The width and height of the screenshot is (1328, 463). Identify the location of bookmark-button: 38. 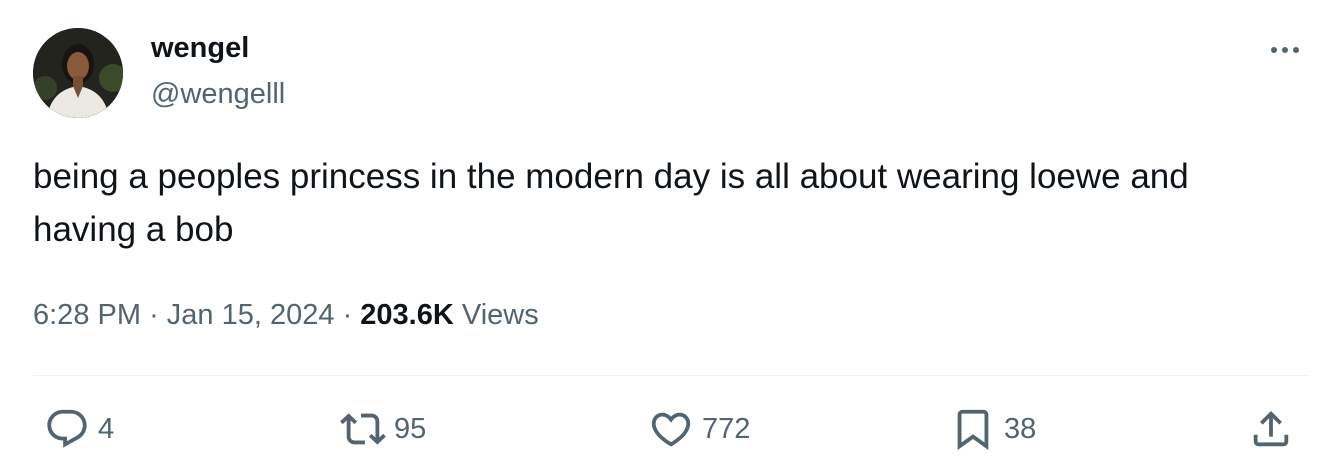
(993, 429).